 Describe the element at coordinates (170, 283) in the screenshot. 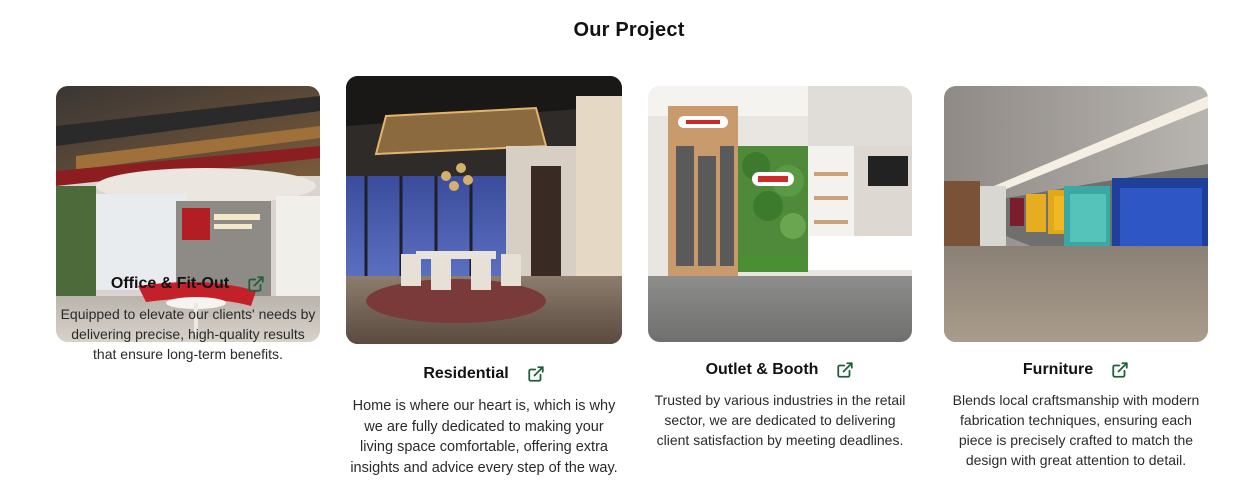

I see `project-title: Office & Fit-Out` at that location.